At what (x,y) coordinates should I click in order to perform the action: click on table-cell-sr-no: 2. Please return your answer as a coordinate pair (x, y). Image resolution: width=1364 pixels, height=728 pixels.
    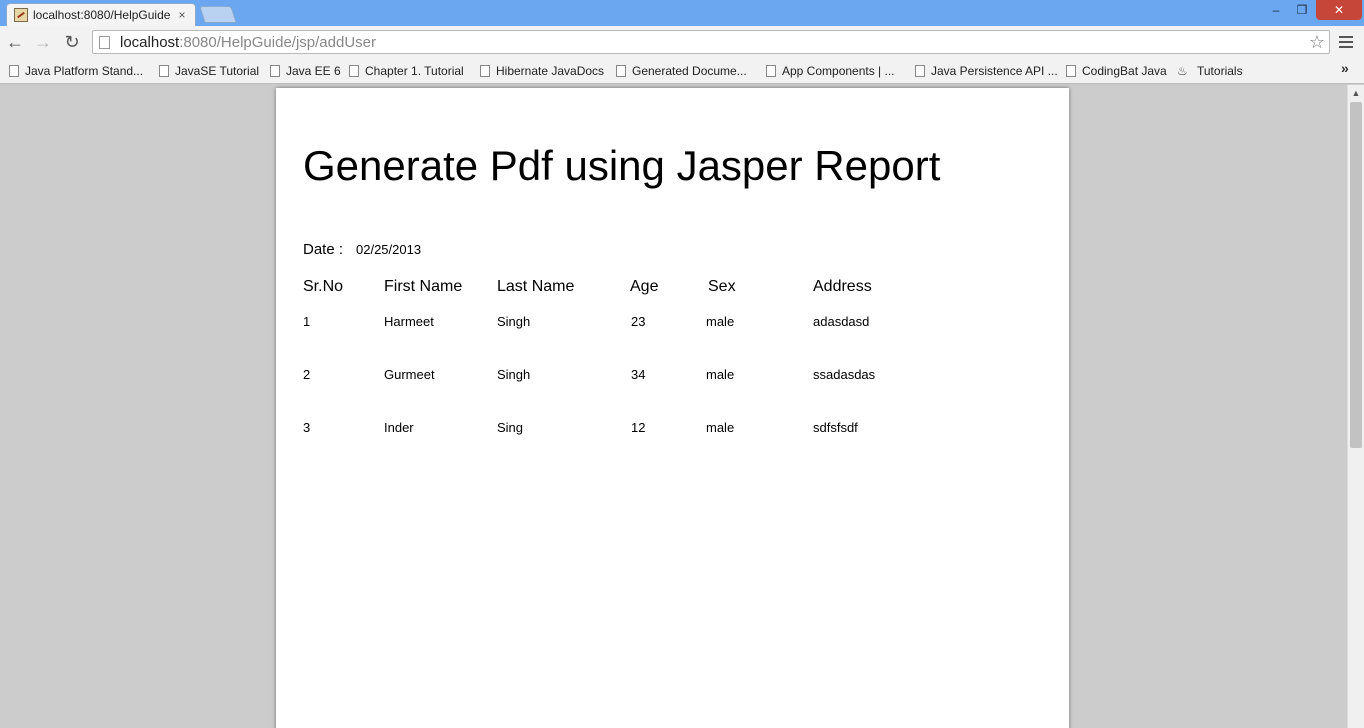
    Looking at the image, I should click on (307, 374).